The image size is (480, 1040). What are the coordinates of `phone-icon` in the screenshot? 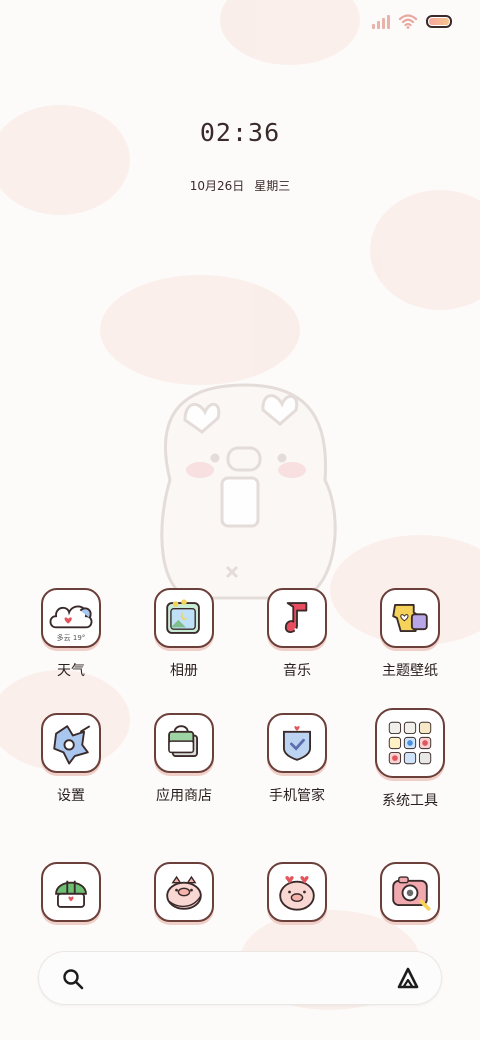 It's located at (71, 892).